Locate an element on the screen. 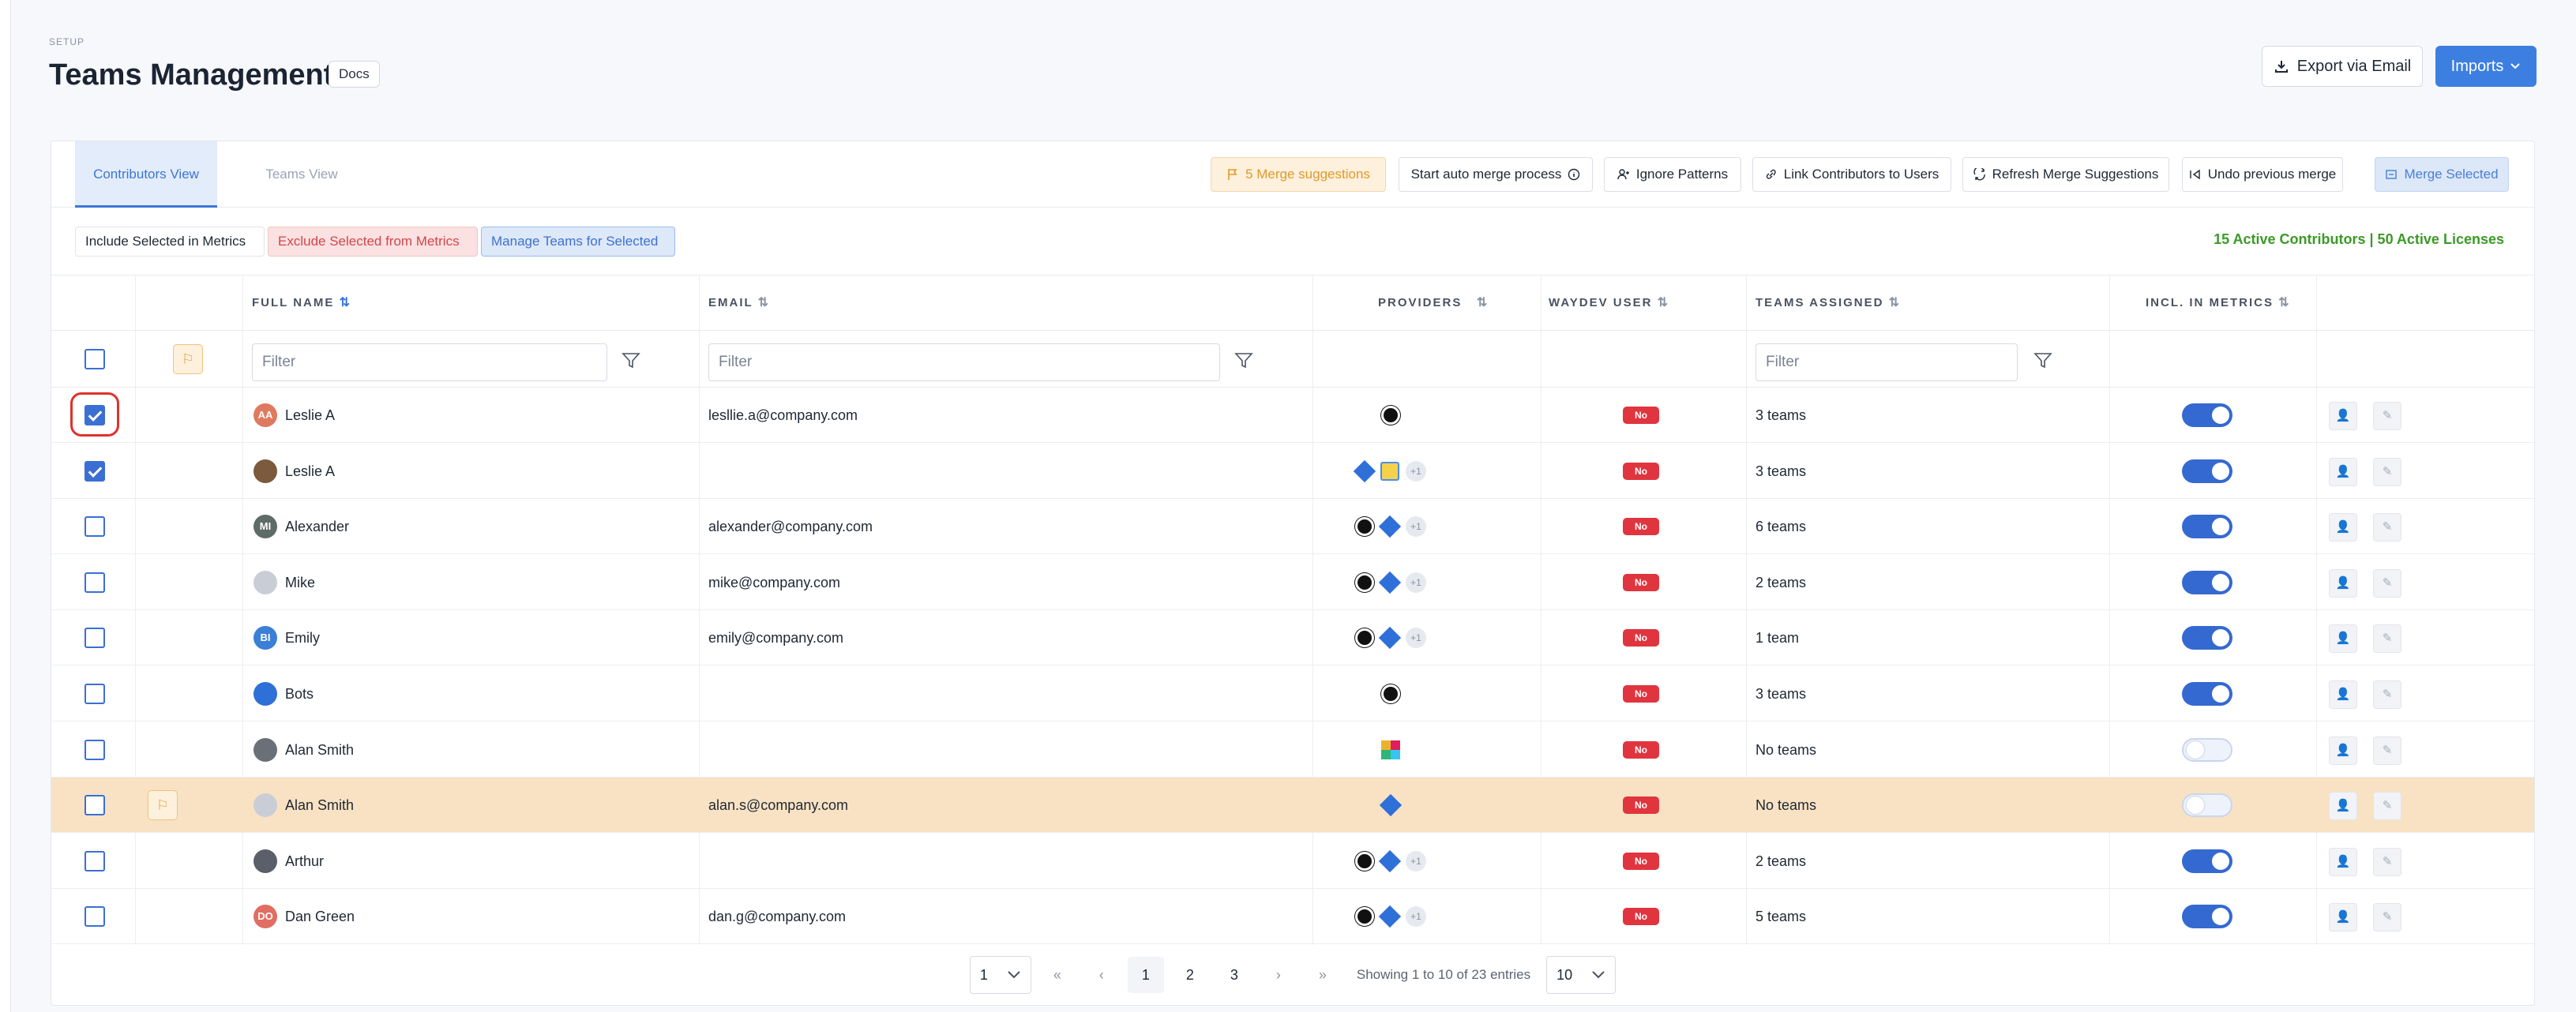 The image size is (2576, 1012). table-row: Arthur +1 No 2 teams 👤 ✎ is located at coordinates (1292, 861).